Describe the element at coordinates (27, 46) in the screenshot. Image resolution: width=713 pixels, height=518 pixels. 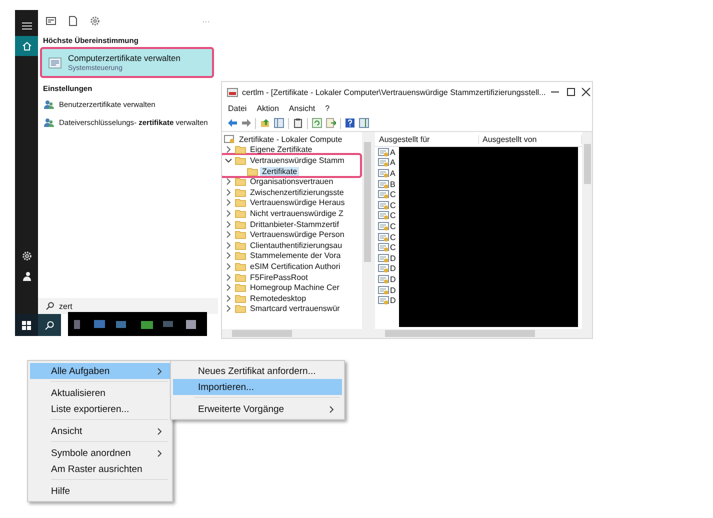
I see `home-icon` at that location.